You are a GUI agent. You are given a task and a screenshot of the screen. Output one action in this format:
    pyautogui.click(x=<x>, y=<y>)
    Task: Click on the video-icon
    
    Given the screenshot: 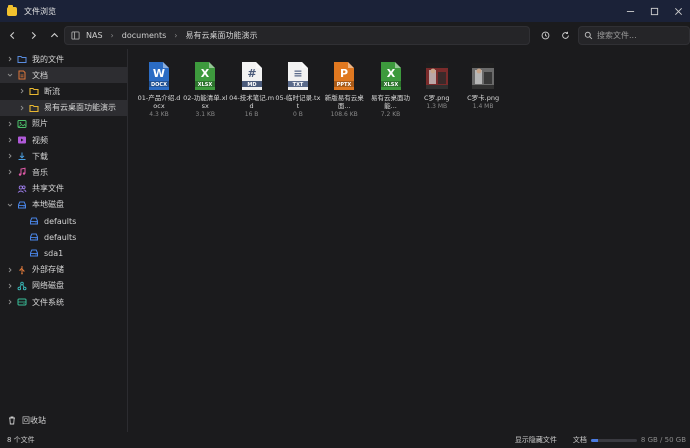 What is the action you would take?
    pyautogui.click(x=22, y=140)
    